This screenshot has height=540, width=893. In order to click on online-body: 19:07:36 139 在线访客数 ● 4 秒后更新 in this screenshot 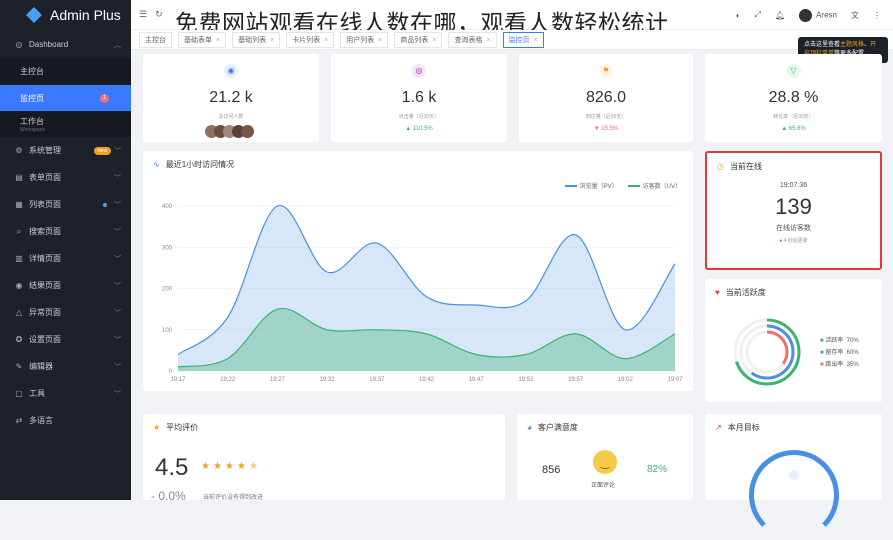, I will do `click(793, 213)`.